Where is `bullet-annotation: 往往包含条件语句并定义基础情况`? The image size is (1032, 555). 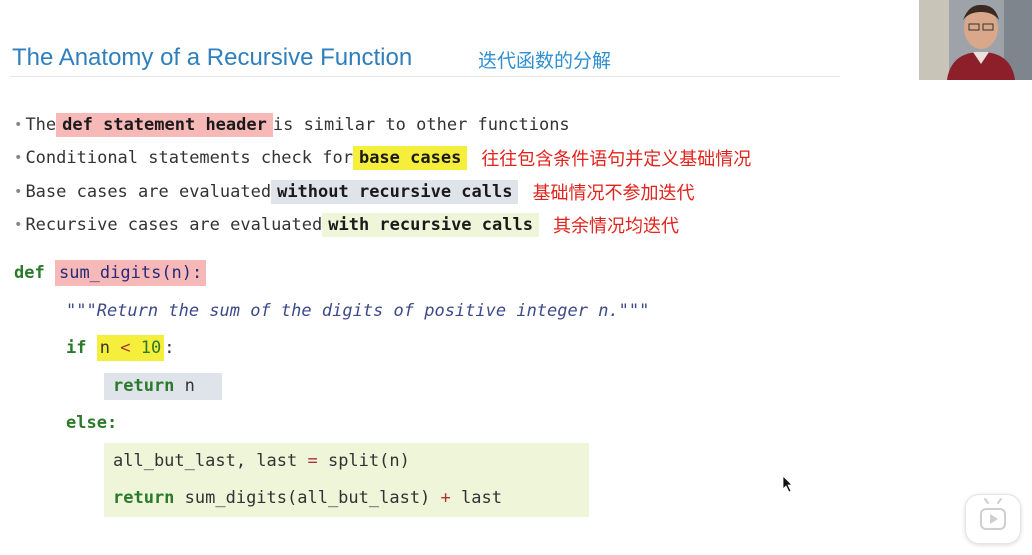
bullet-annotation: 往往包含条件语句并定义基础情况 is located at coordinates (616, 160).